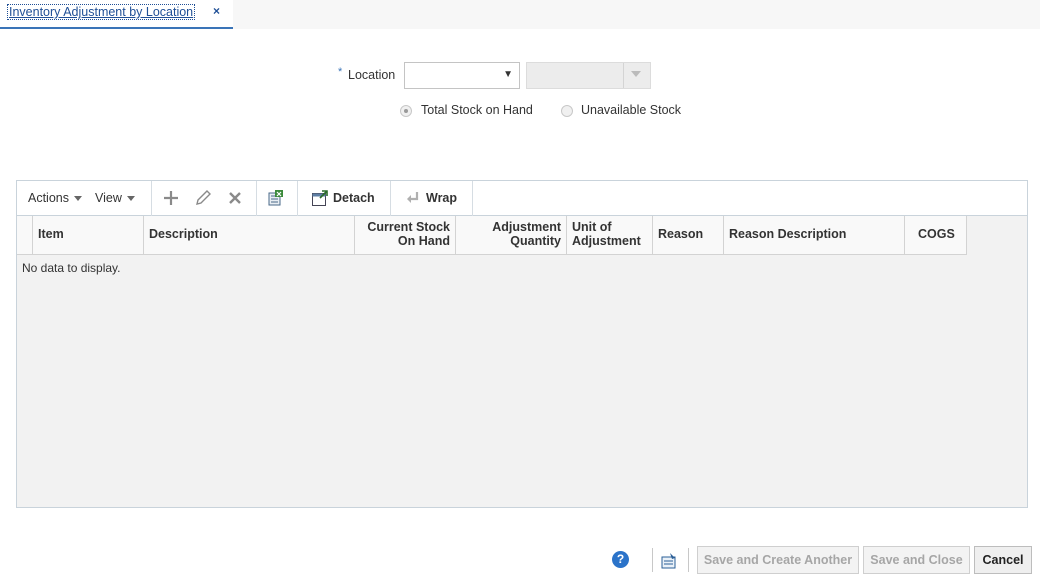 The width and height of the screenshot is (1040, 581). What do you see at coordinates (354, 198) in the screenshot?
I see `detach-button: Detach` at bounding box center [354, 198].